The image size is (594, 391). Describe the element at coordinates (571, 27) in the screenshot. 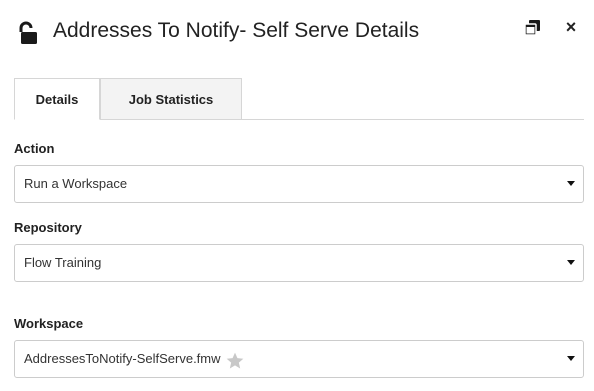

I see `close-icon: ×` at that location.